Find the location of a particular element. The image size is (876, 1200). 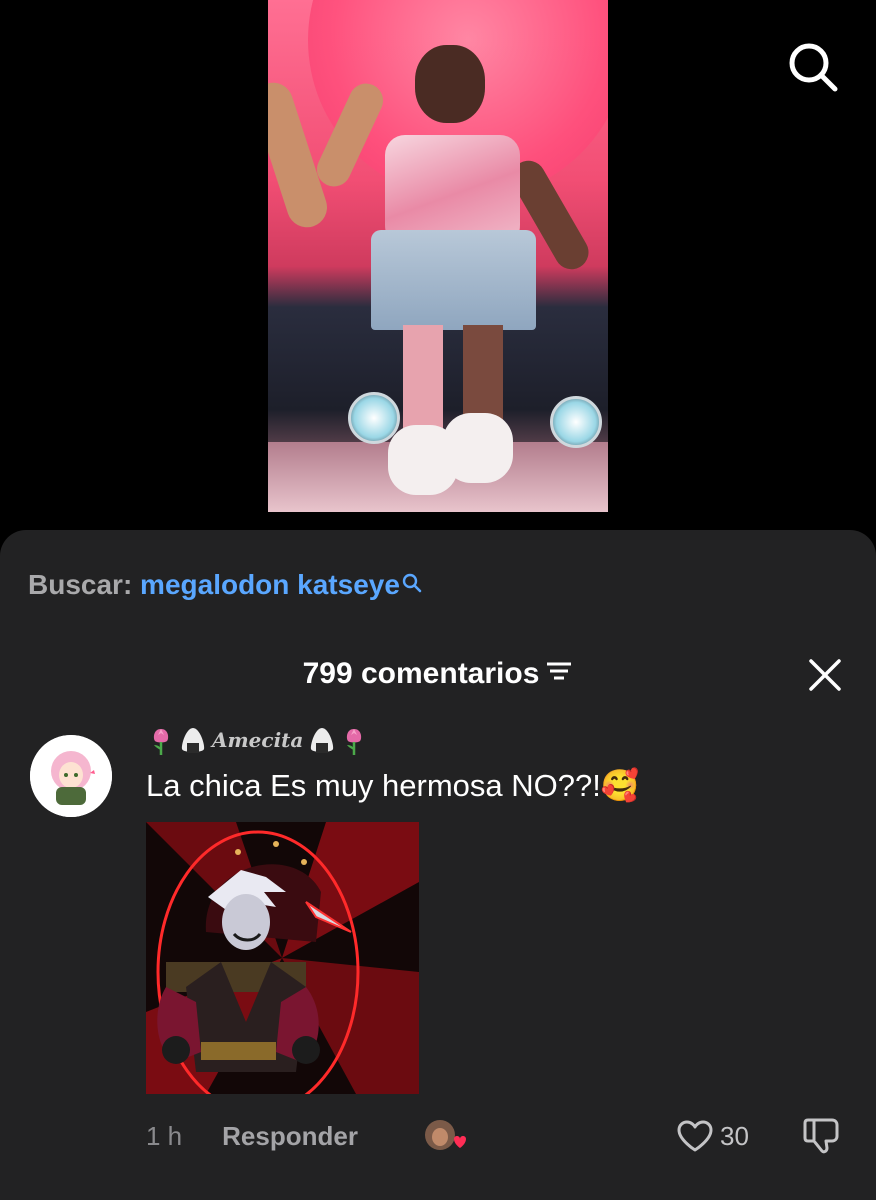

comment-meta: 1 h Responder is located at coordinates (252, 1136).